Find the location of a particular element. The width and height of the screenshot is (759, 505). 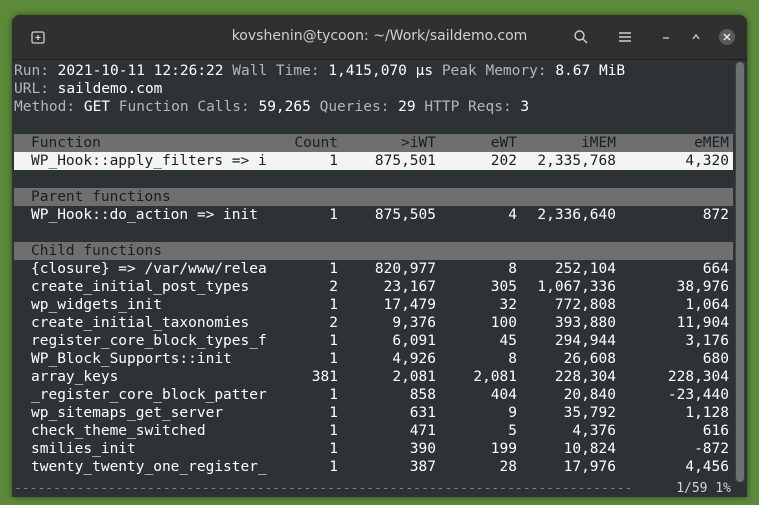

scroll-position: 1/59 1% is located at coordinates (703, 488).